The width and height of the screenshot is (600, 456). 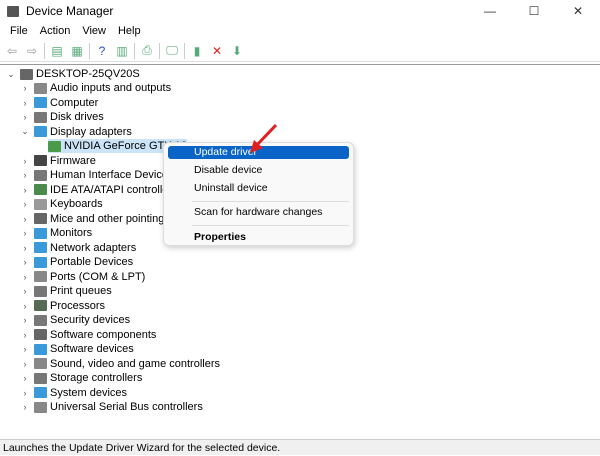 I want to click on tree-item: › Portable Devices, so click(x=77, y=262).